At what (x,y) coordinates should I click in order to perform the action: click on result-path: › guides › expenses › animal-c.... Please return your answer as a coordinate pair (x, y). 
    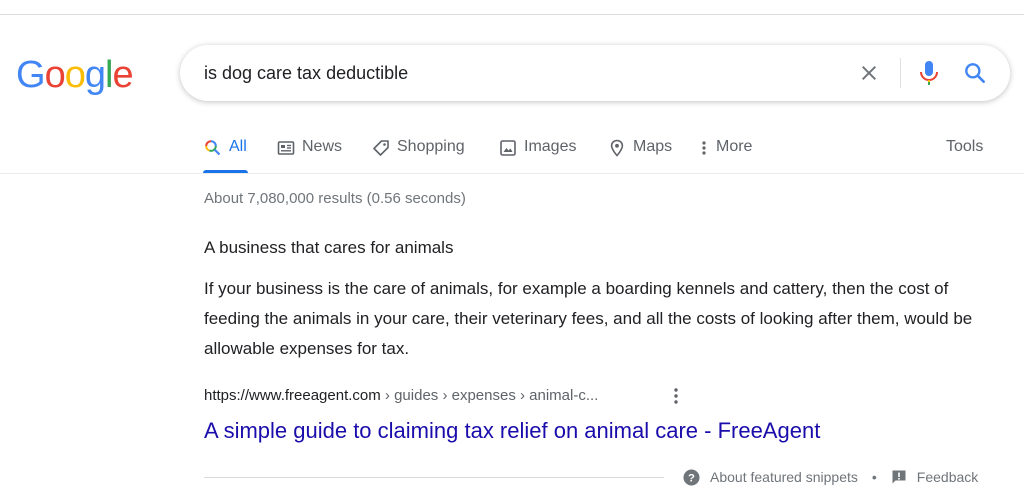
    Looking at the image, I should click on (489, 395).